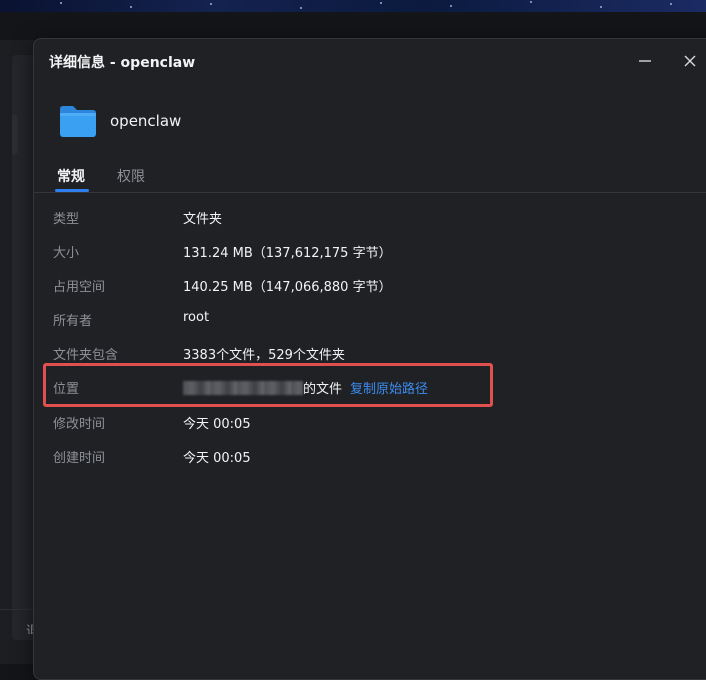 This screenshot has width=706, height=680. What do you see at coordinates (79, 424) in the screenshot?
I see `modified-label: 修改时间` at bounding box center [79, 424].